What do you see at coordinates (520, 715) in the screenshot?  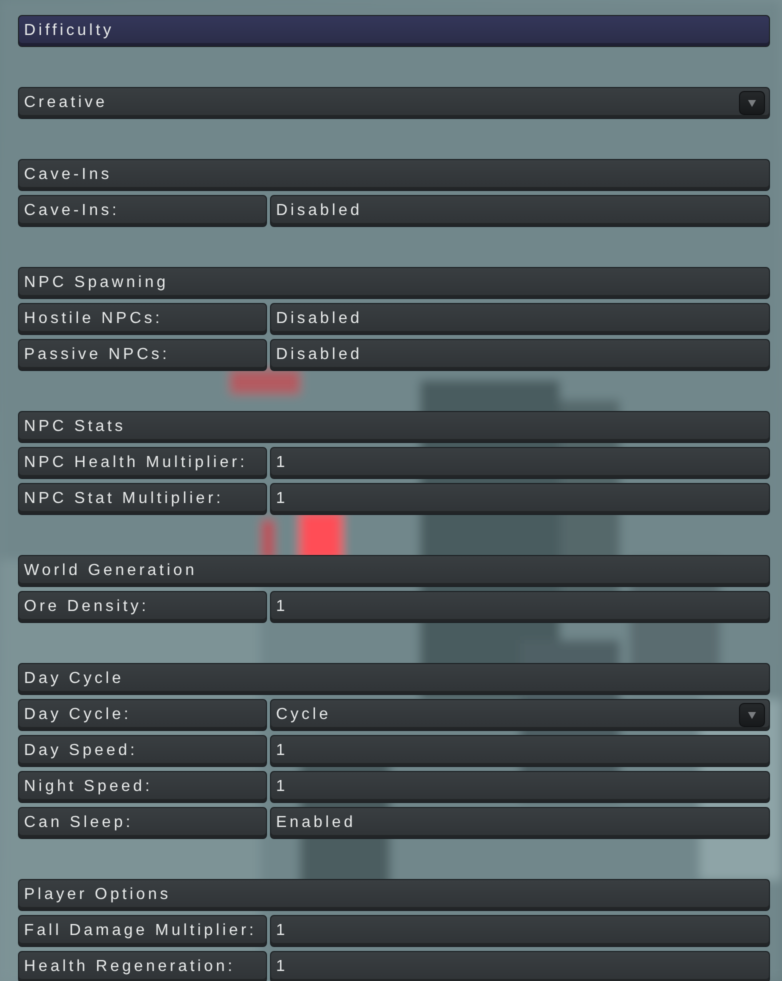 I see `dropdown-field: Cycle` at bounding box center [520, 715].